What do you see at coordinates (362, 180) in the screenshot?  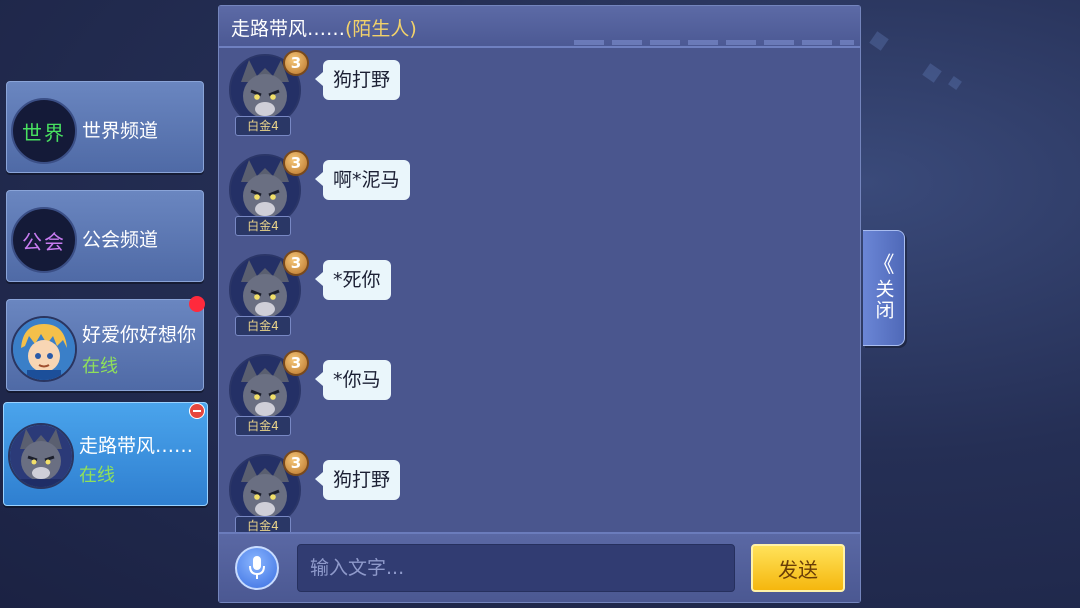 I see `message-bubble: 啊*泥马` at bounding box center [362, 180].